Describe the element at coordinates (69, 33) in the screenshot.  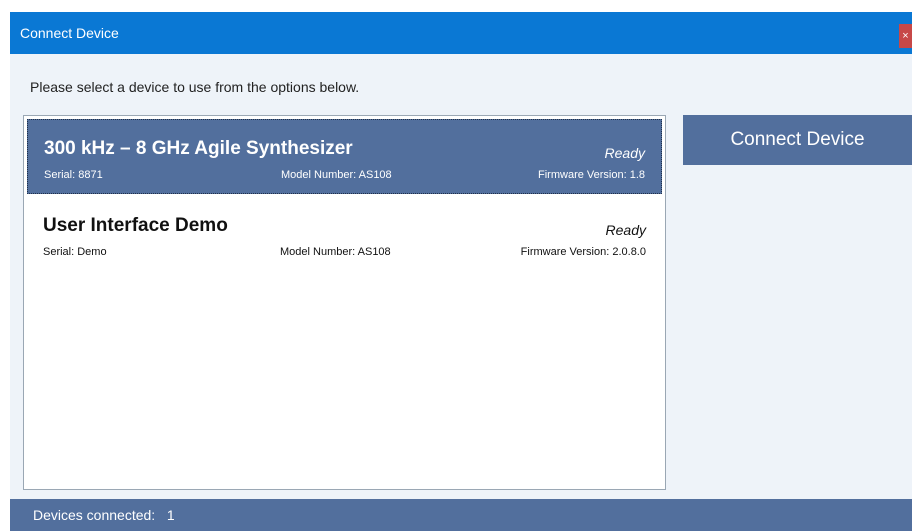
I see `window-title: Connect Device` at that location.